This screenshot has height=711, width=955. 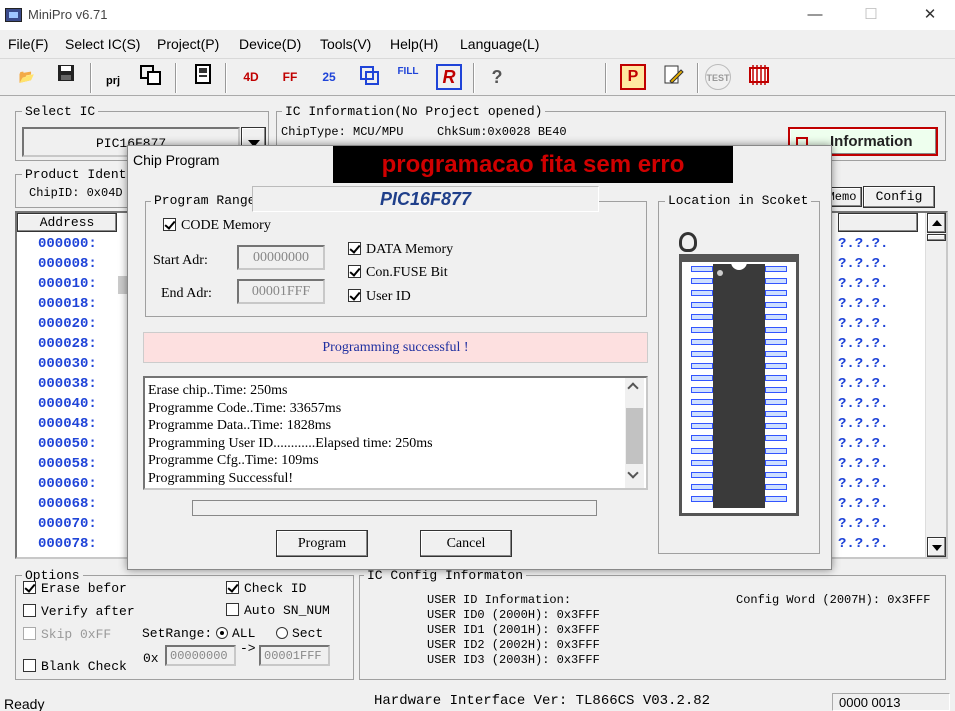 I want to click on dialog-title: Chip Program, so click(x=176, y=160).